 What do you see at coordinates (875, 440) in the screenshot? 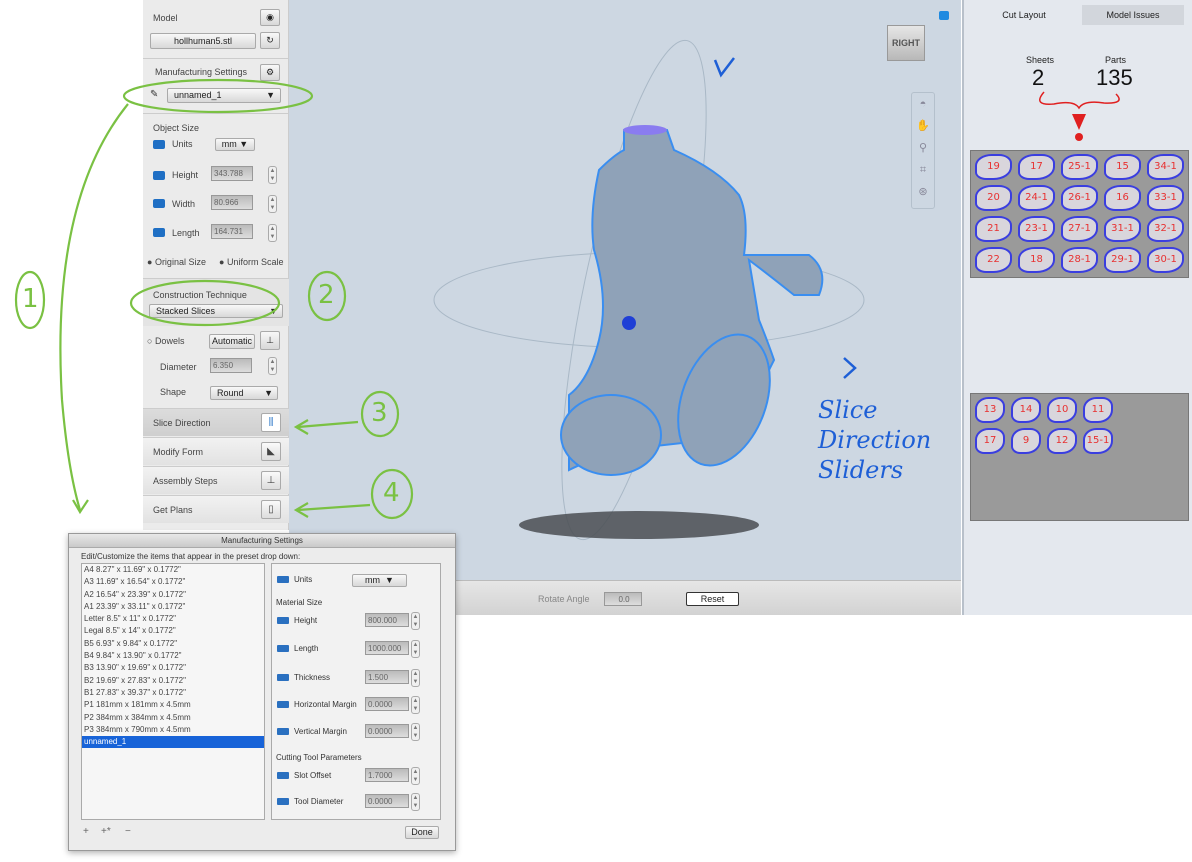
I see `slice-direction-note: Slice Direction Sliders` at bounding box center [875, 440].